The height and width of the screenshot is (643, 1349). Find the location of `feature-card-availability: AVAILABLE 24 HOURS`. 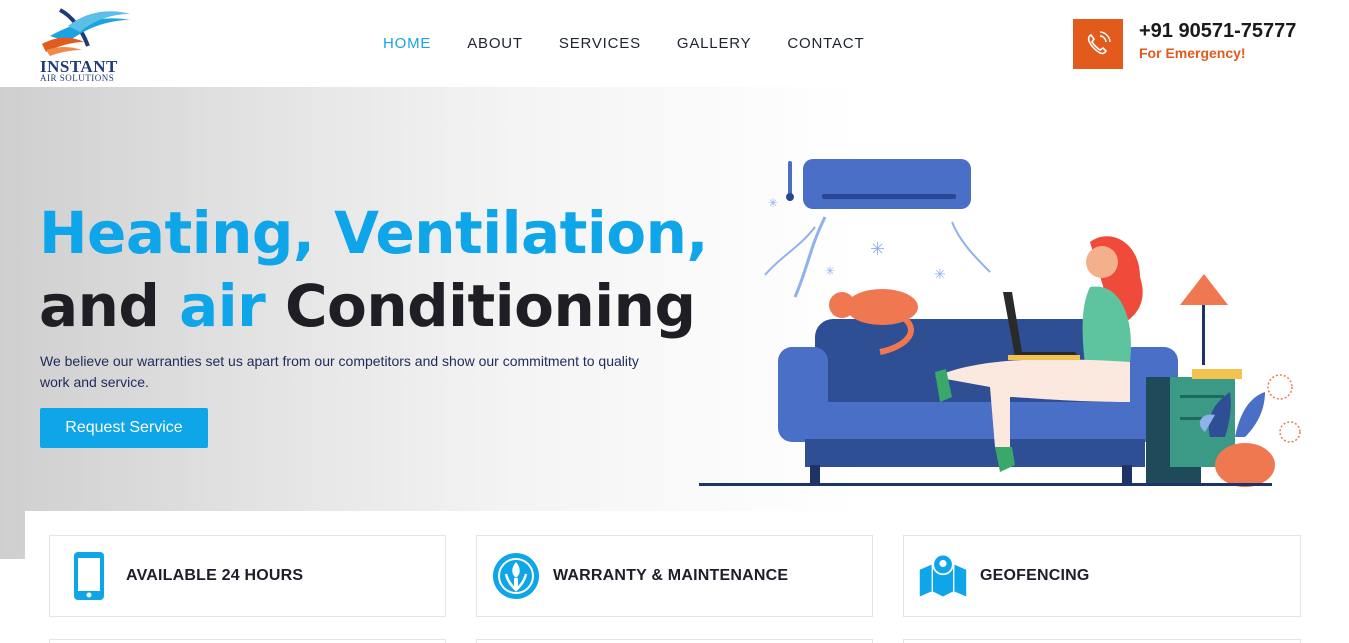

feature-card-availability: AVAILABLE 24 HOURS is located at coordinates (247, 576).